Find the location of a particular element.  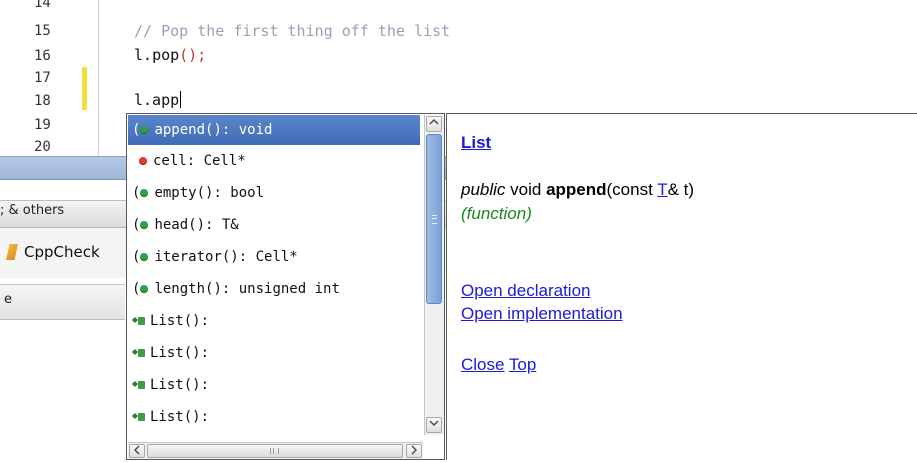

completion-label: length(): unsigned int is located at coordinates (247, 289).